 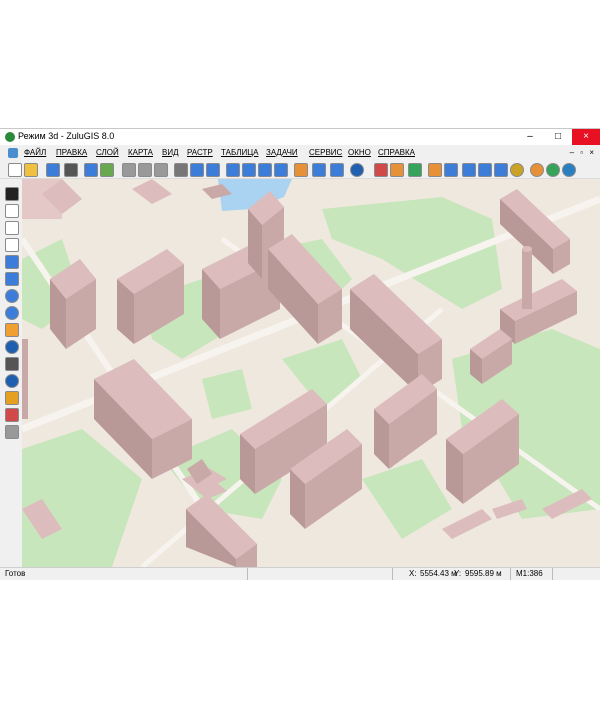 What do you see at coordinates (107, 170) in the screenshot?
I see `export-icon` at bounding box center [107, 170].